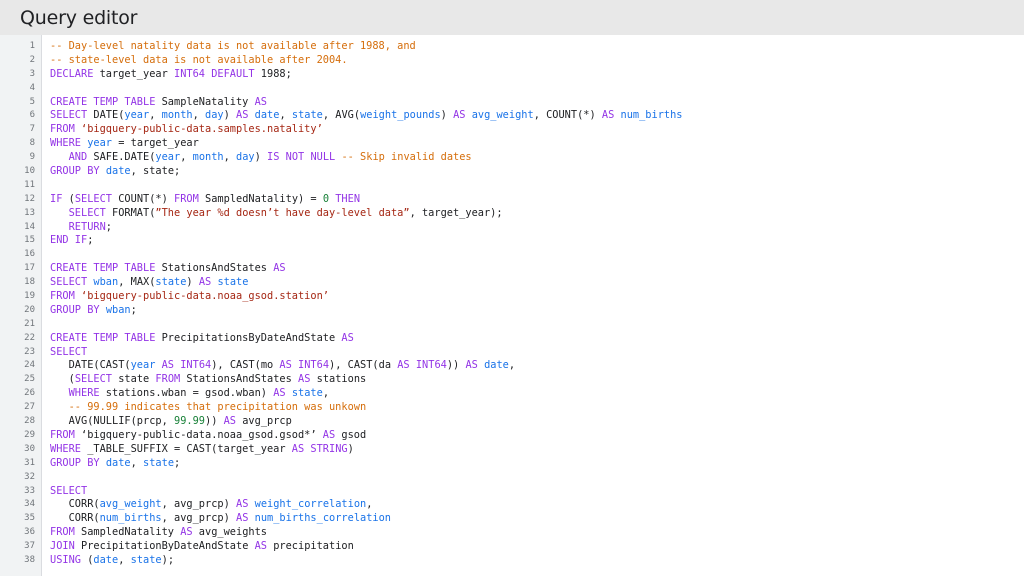  What do you see at coordinates (29, 407) in the screenshot?
I see `line-number: 27` at bounding box center [29, 407].